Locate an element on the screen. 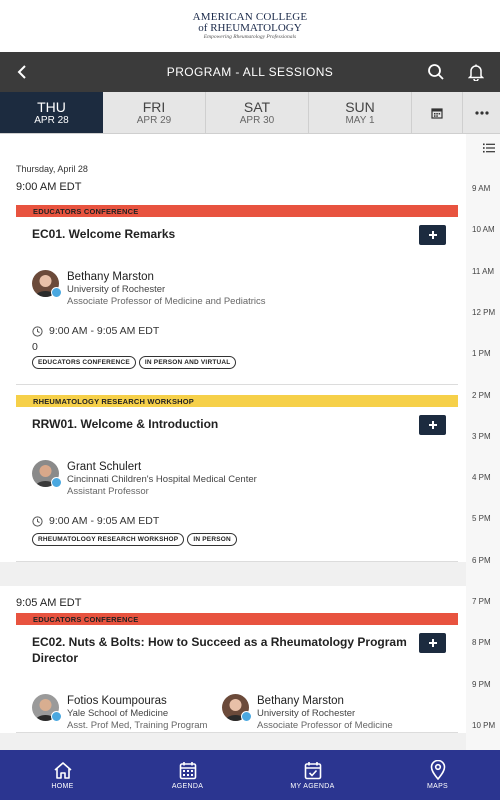 The image size is (500, 800). calendar-icon is located at coordinates (437, 113).